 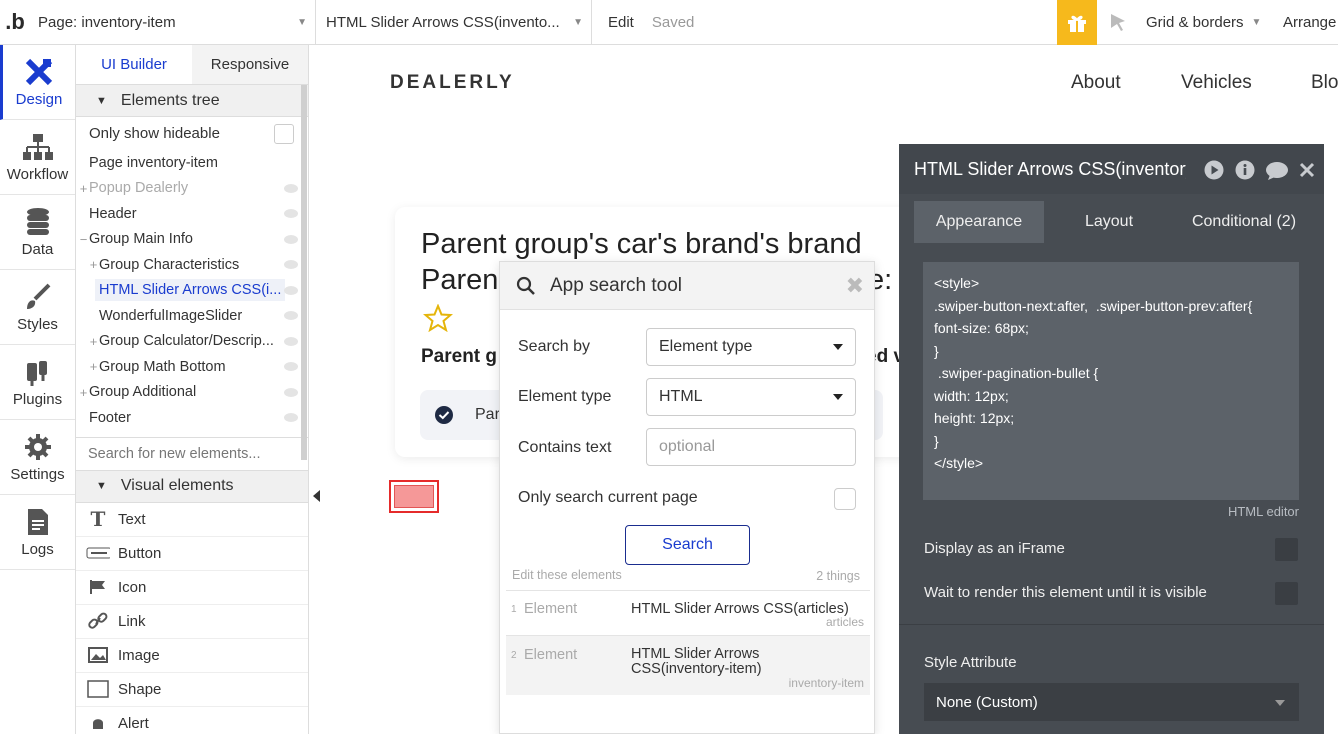 I want to click on nav-plugins: Plugins, so click(x=37, y=382).